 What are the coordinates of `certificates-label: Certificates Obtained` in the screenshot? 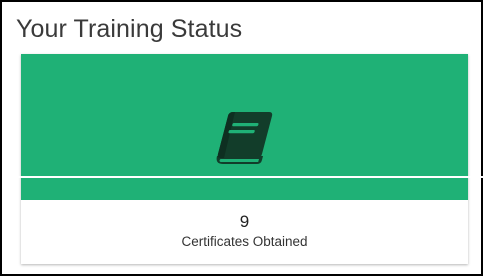 It's located at (244, 241).